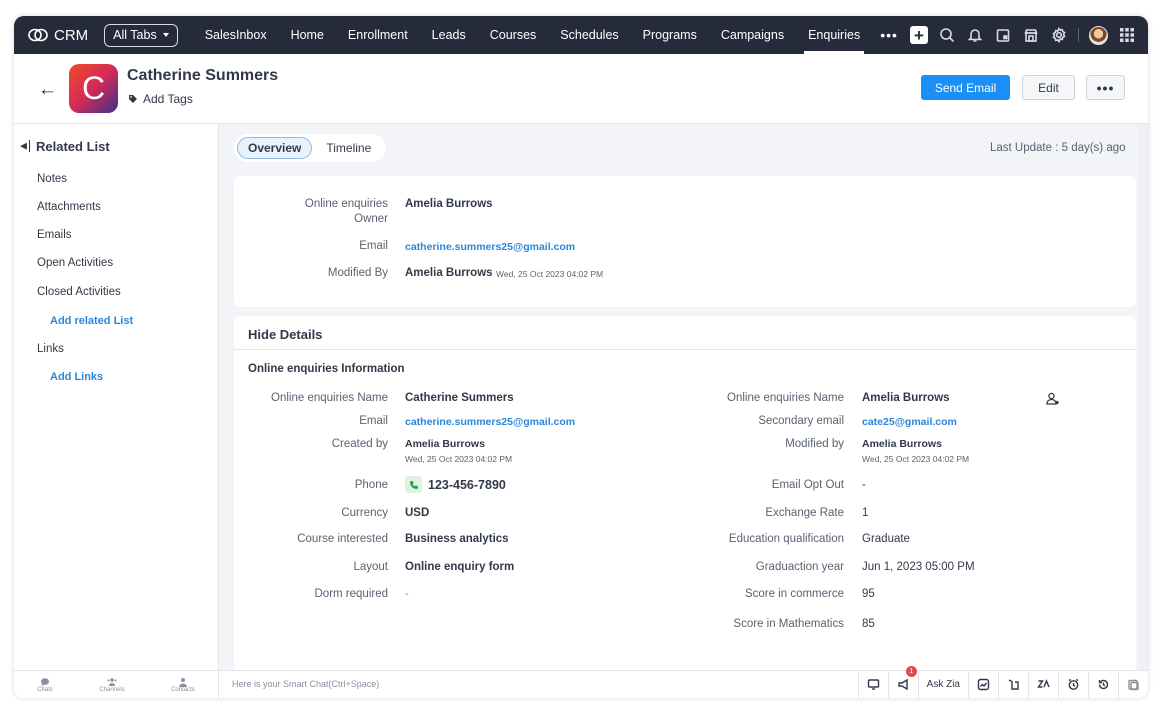 The height and width of the screenshot is (706, 1170). I want to click on owner-label-line1: Online enquiries, so click(346, 204).